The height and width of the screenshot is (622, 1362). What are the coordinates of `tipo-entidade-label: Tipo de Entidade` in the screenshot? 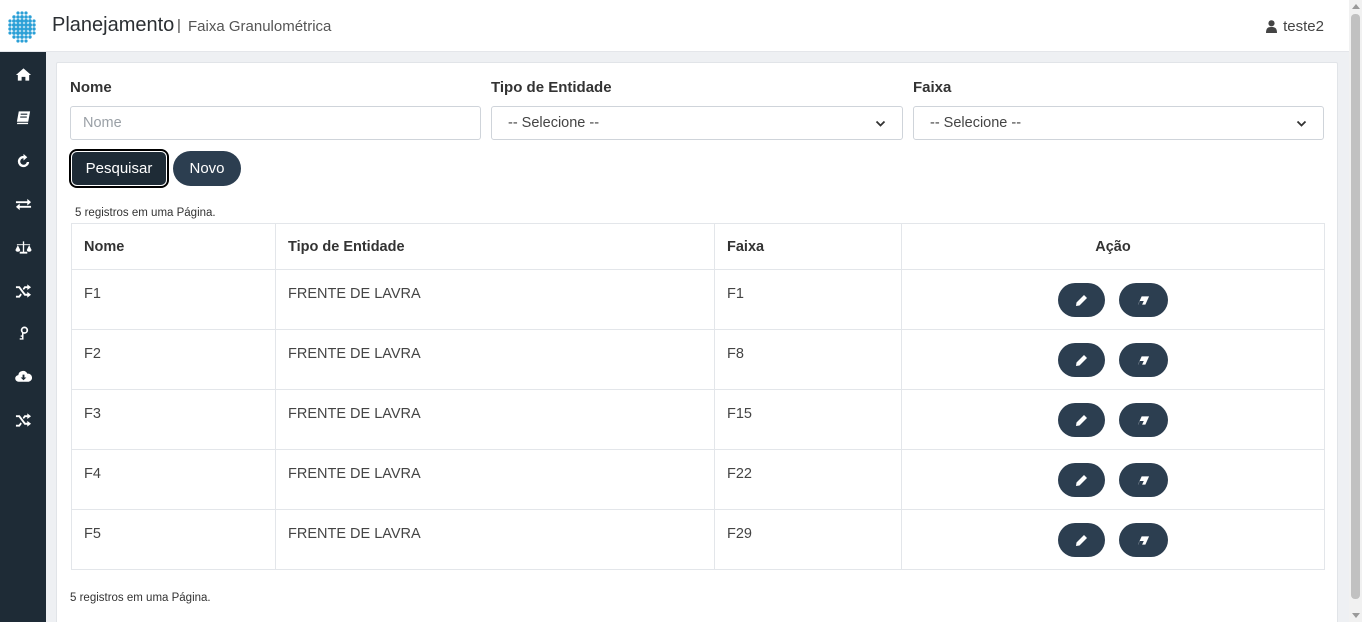 It's located at (551, 87).